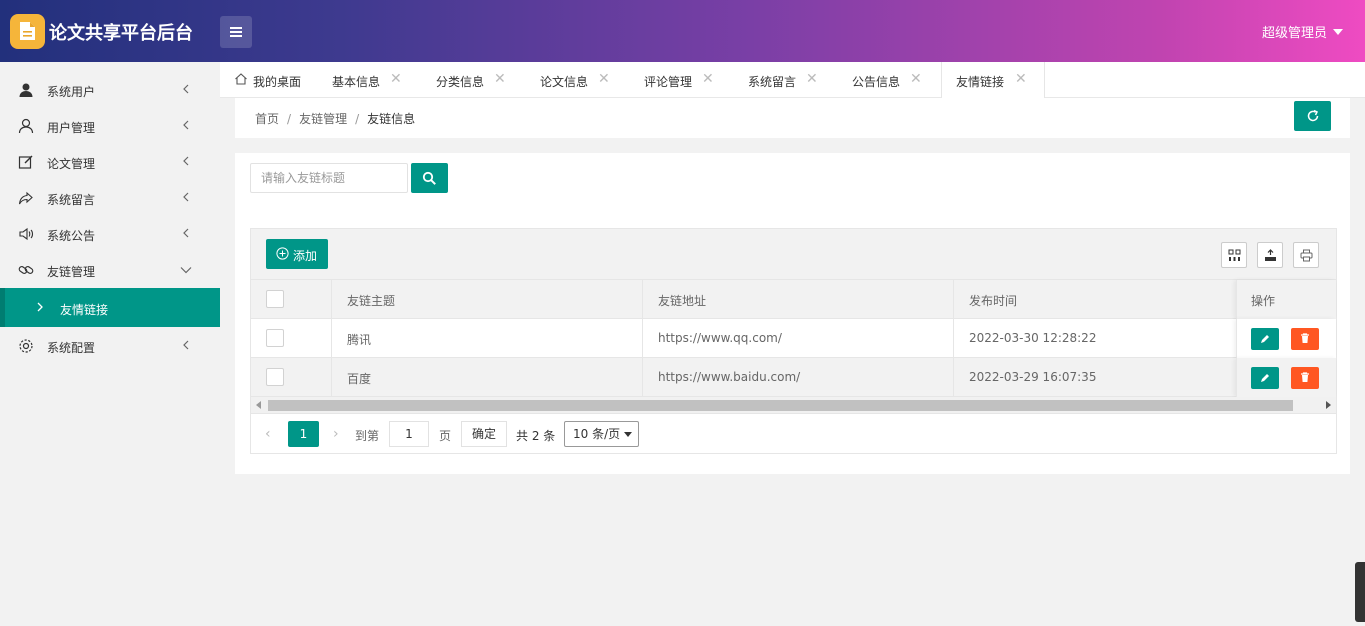 The height and width of the screenshot is (626, 1365). Describe the element at coordinates (110, 126) in the screenshot. I see `sidebar-item-user-management: 用户管理` at that location.